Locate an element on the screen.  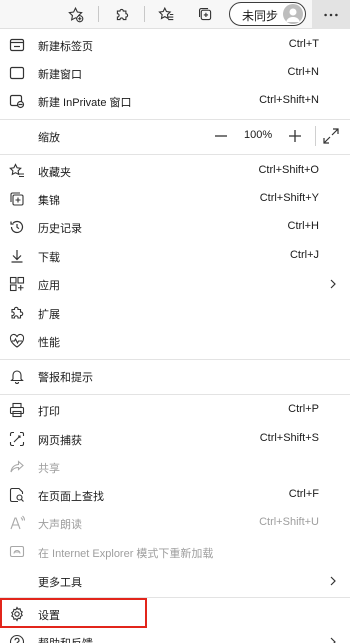
bell-icon is located at coordinates (17, 376).